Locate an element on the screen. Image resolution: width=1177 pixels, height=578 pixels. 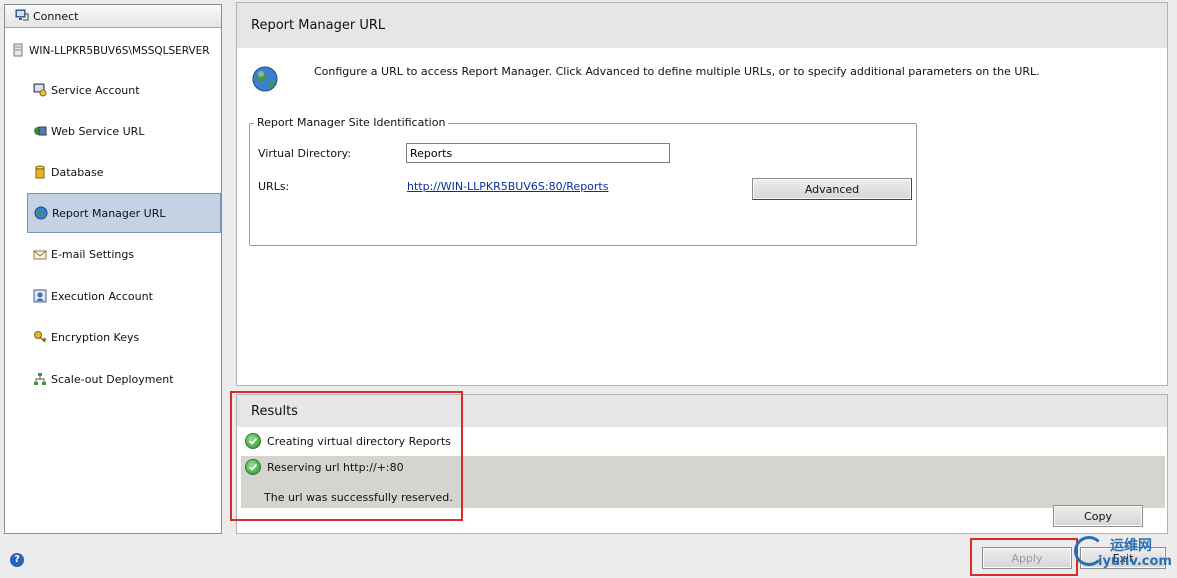
nav-item-label: Scale-out Deployment is located at coordinates (112, 379).